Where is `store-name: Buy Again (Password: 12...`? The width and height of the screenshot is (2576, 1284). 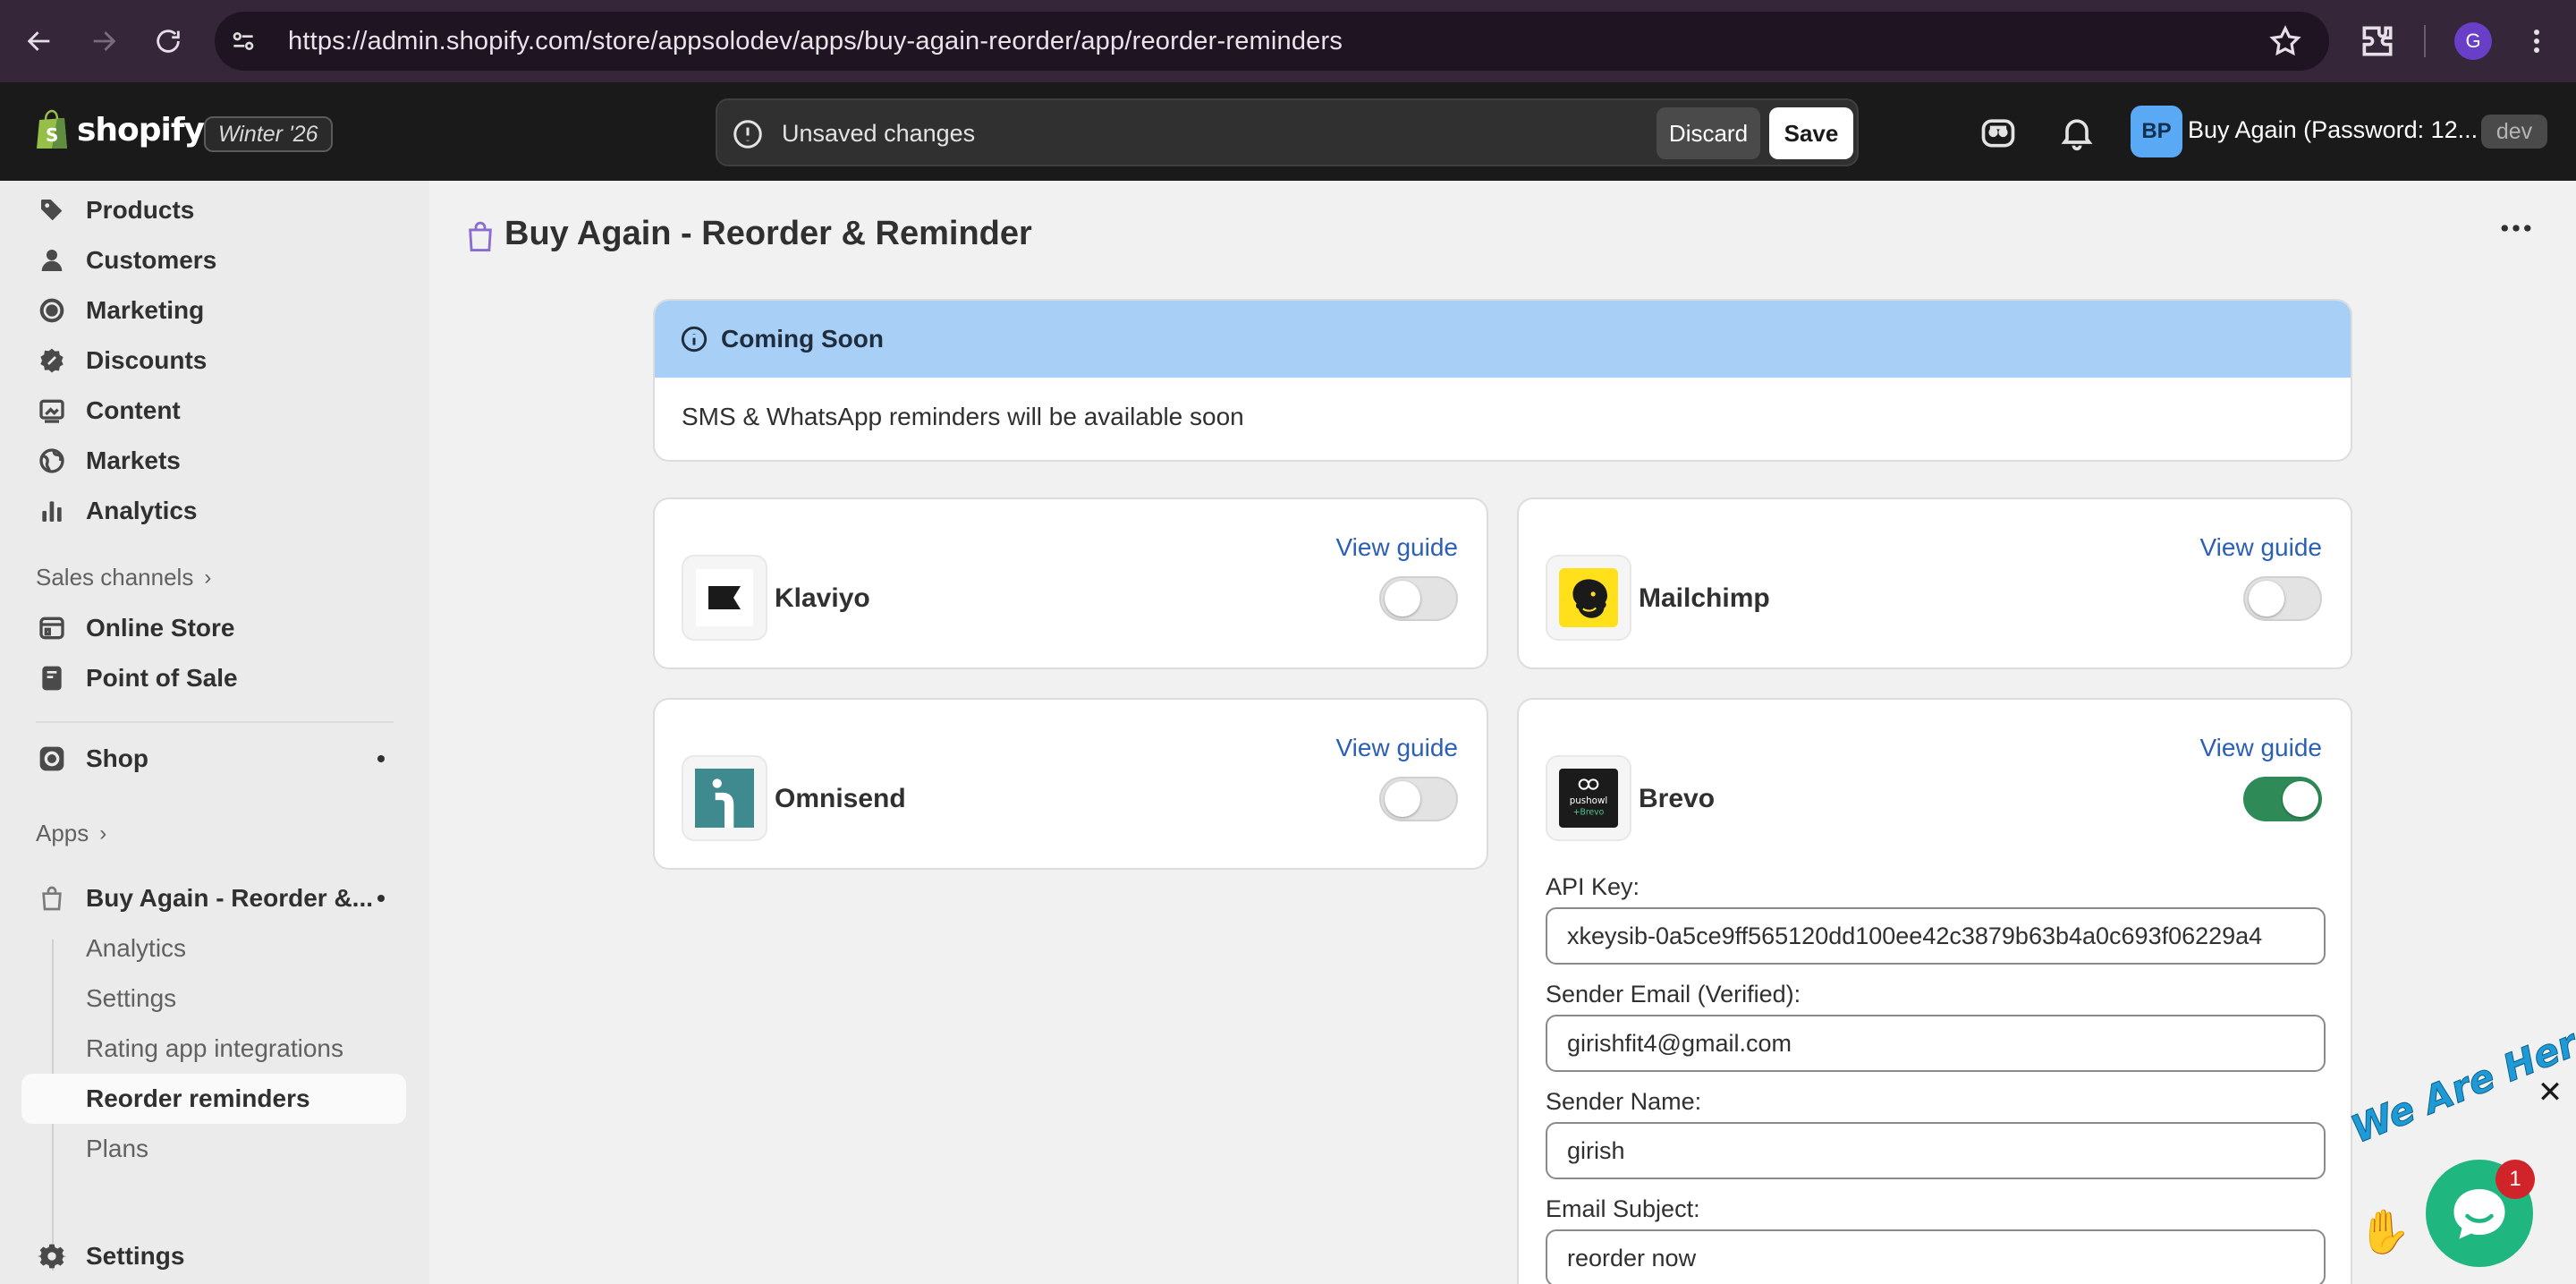 store-name: Buy Again (Password: 12... is located at coordinates (2333, 130).